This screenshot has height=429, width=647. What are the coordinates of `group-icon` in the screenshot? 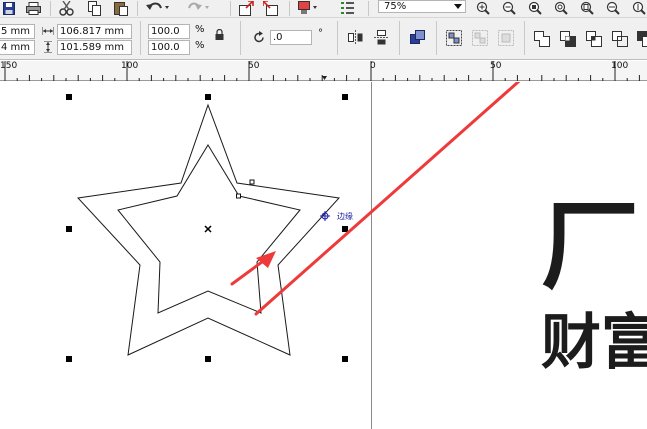 It's located at (454, 38).